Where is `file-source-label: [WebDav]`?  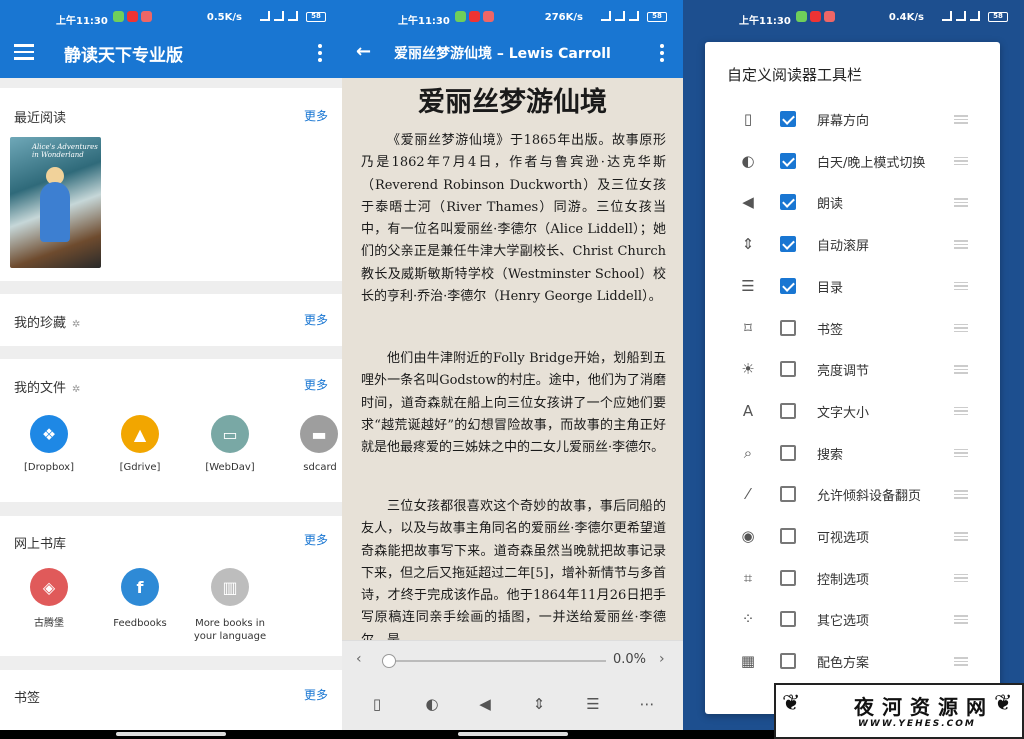 file-source-label: [WebDav] is located at coordinates (230, 467).